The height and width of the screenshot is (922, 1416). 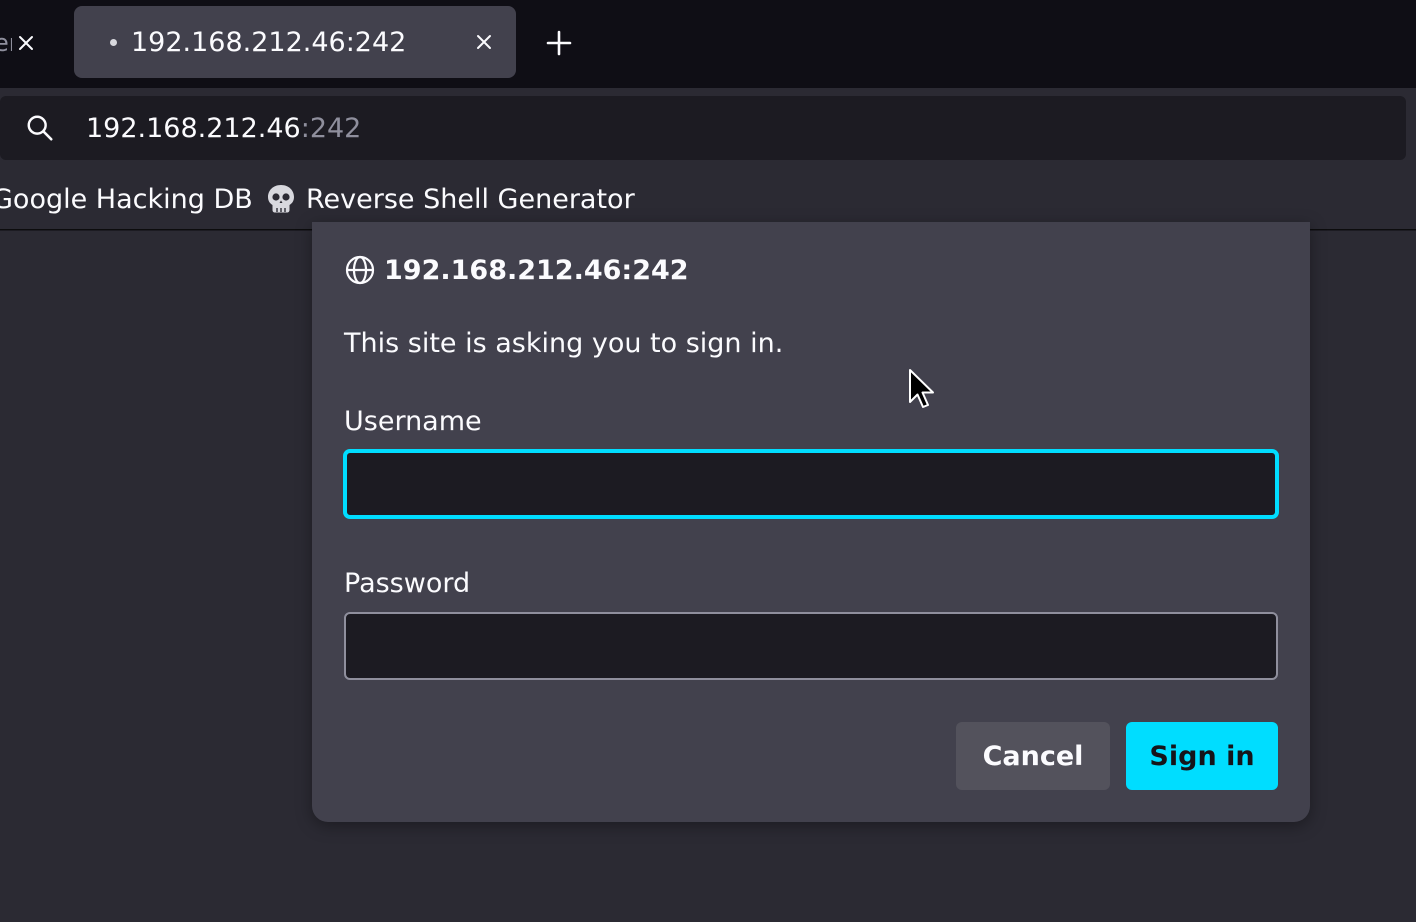 What do you see at coordinates (559, 43) in the screenshot?
I see `plus-icon` at bounding box center [559, 43].